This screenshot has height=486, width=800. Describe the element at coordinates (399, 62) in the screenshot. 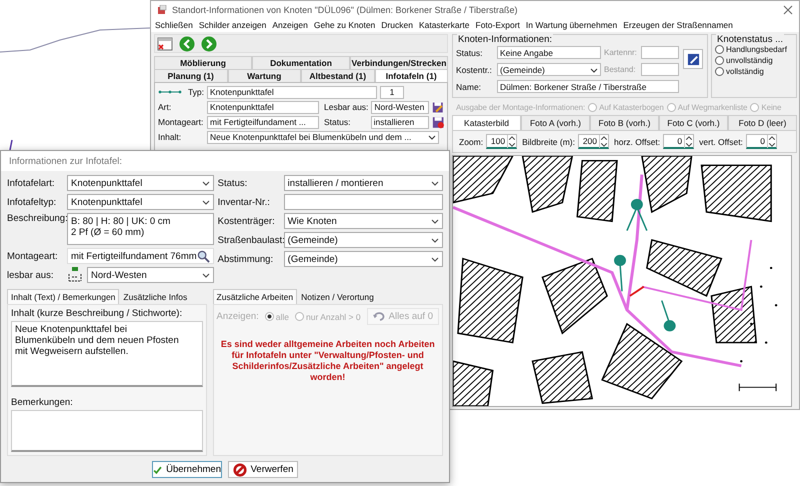

I see `tab: Verbindungen/Strecken` at that location.